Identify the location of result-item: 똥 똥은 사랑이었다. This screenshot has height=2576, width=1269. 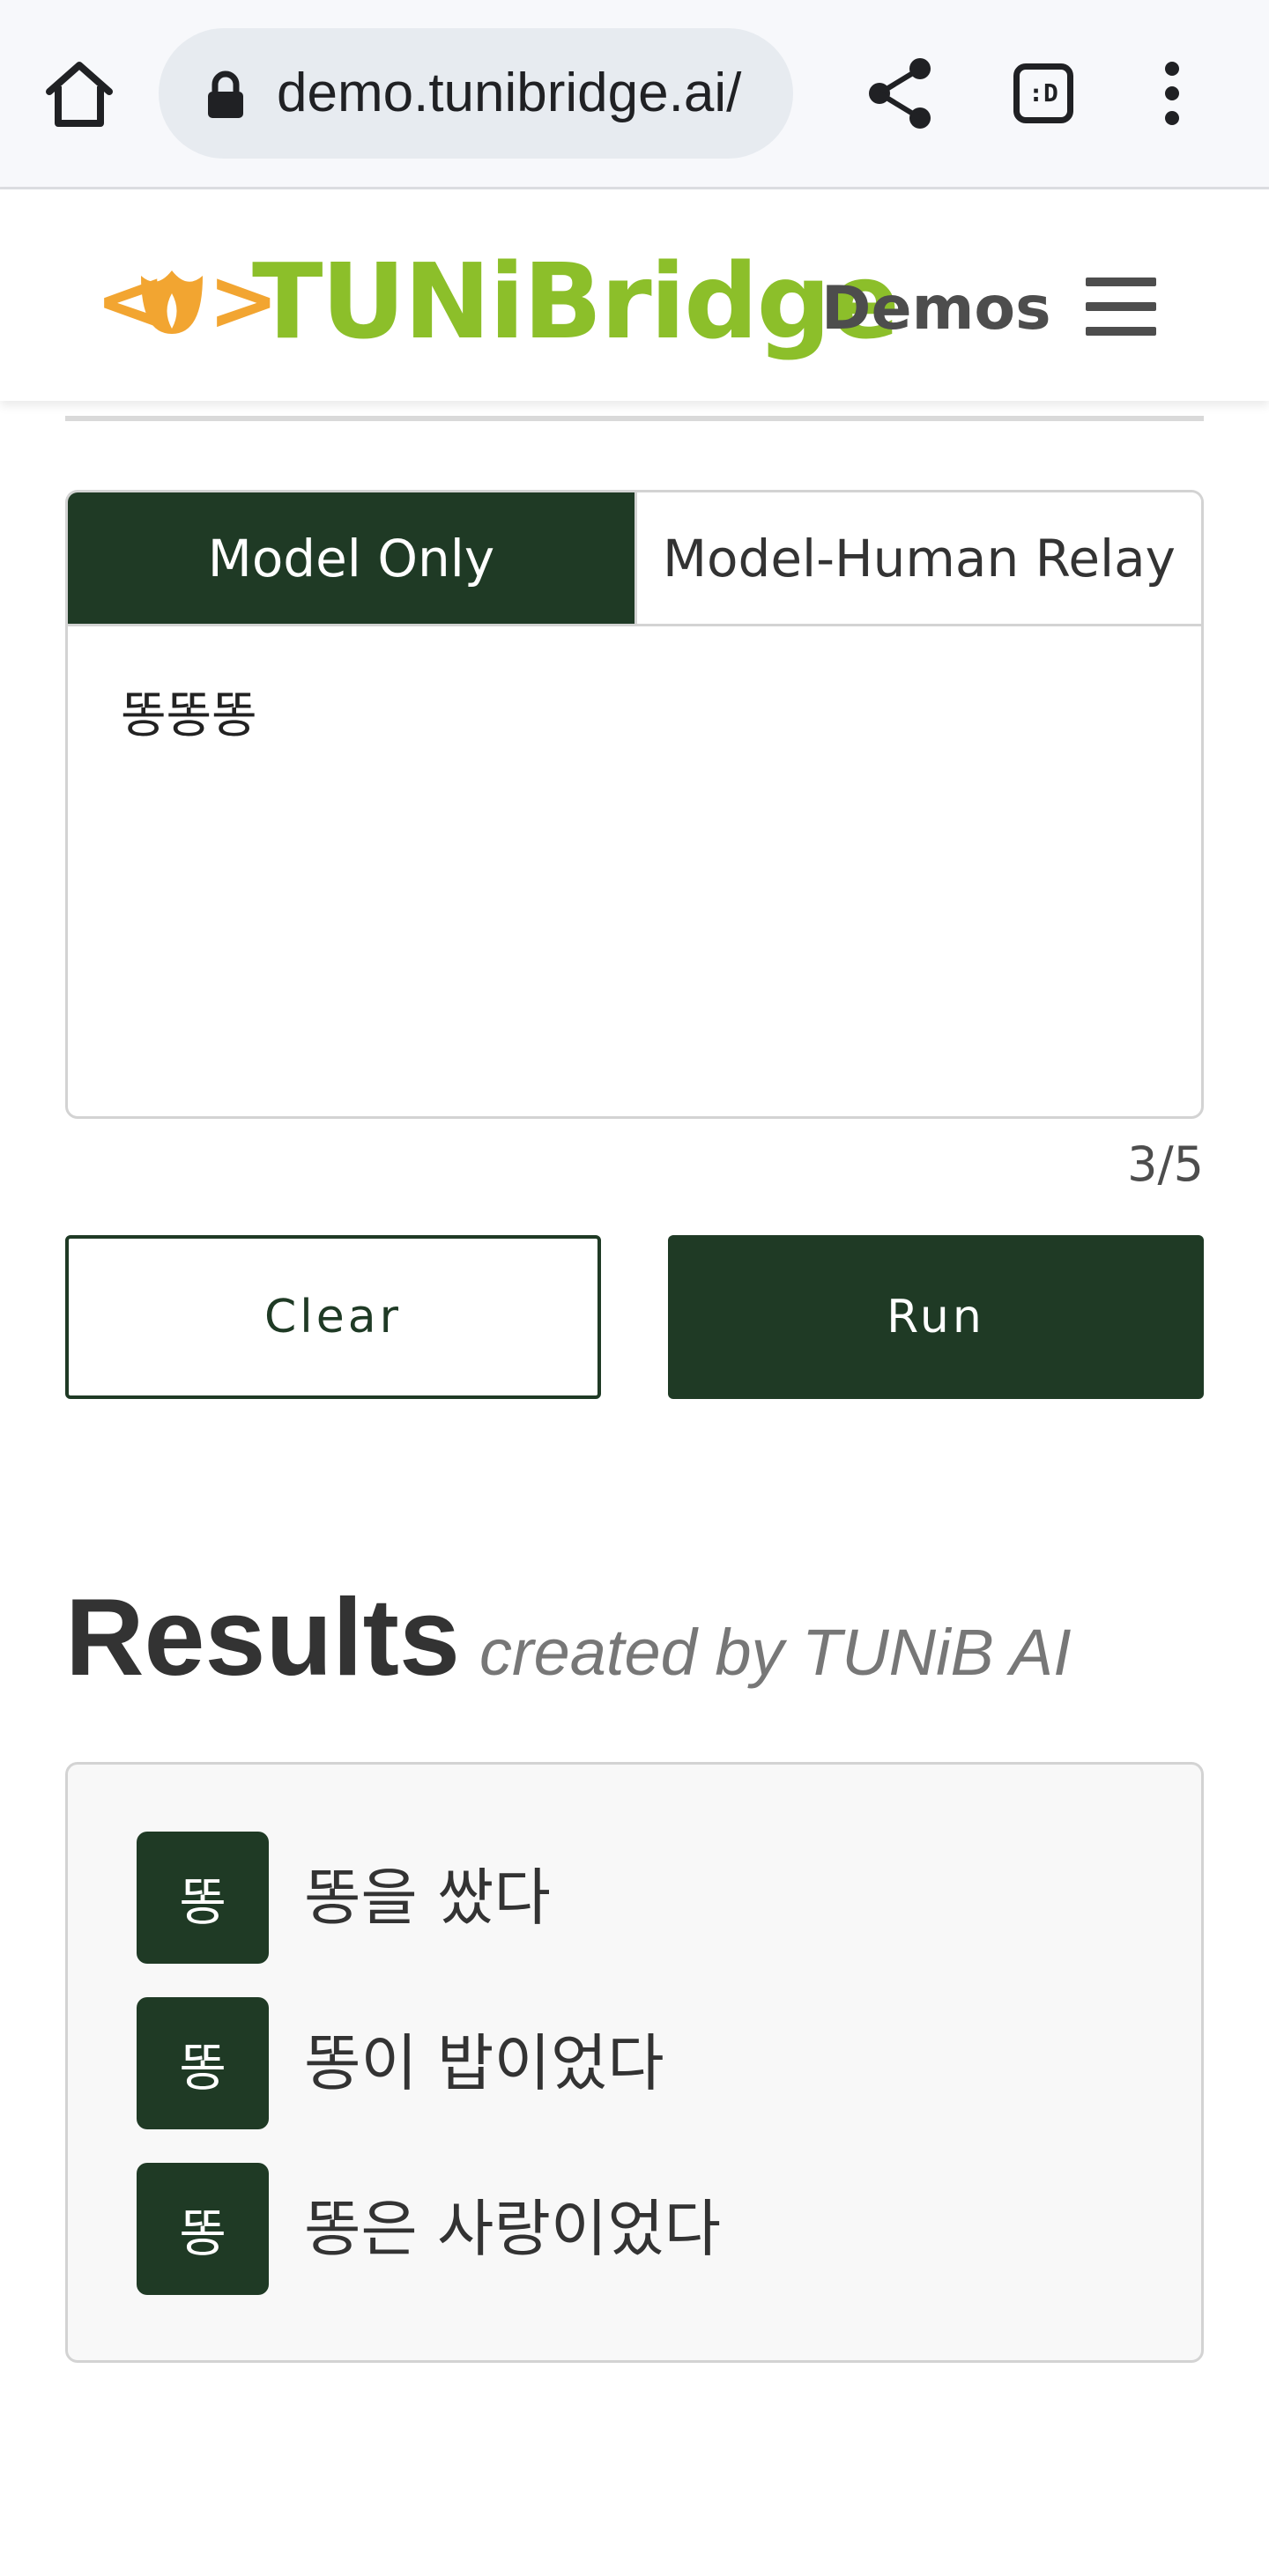
(622, 2229).